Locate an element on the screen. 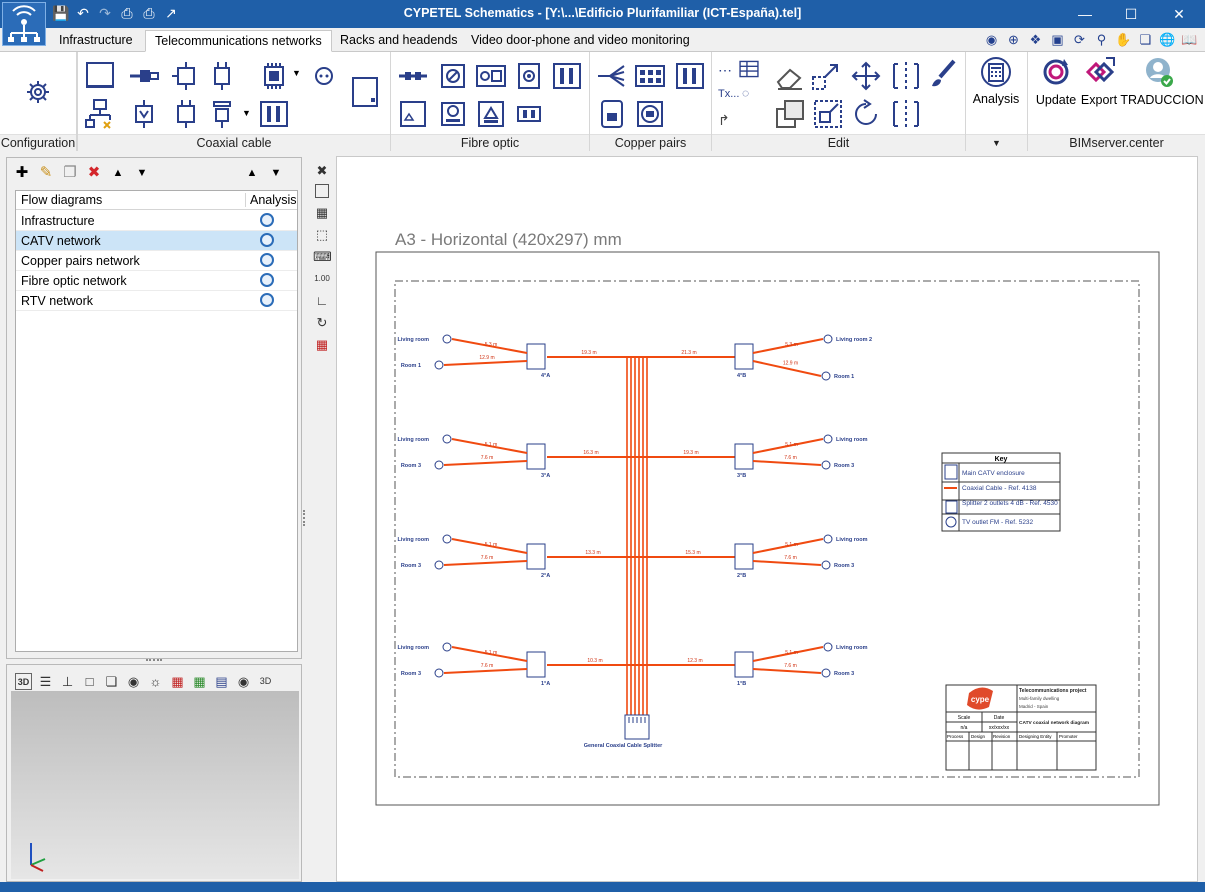 This screenshot has height=892, width=1205. table-row: CATV network is located at coordinates (156, 241).